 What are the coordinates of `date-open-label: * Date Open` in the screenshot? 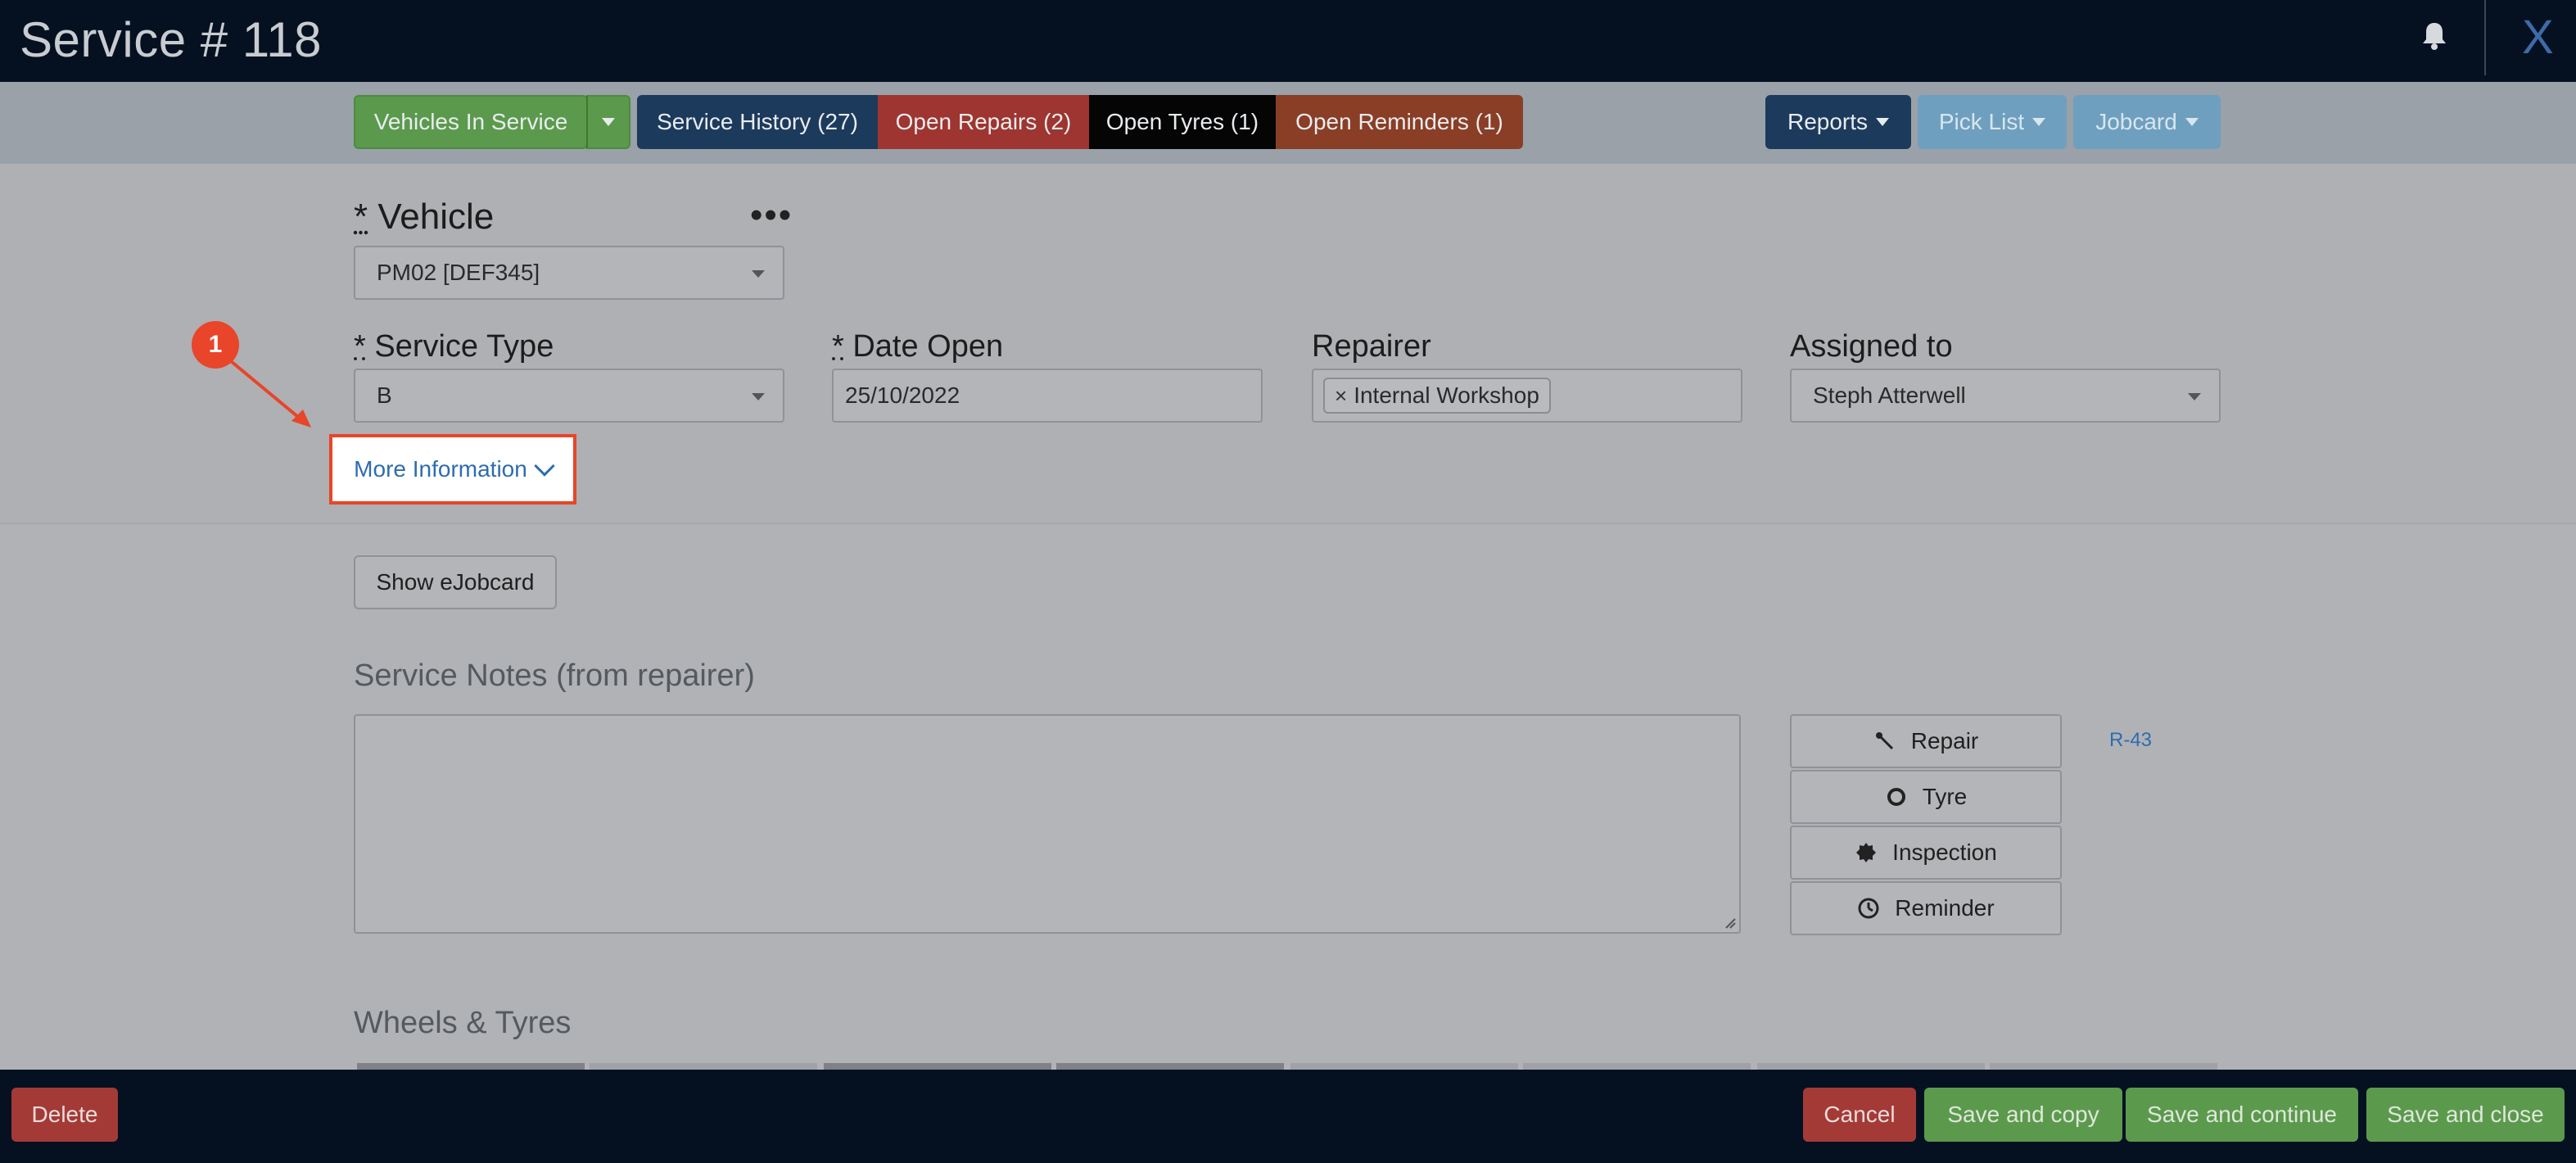 It's located at (917, 346).